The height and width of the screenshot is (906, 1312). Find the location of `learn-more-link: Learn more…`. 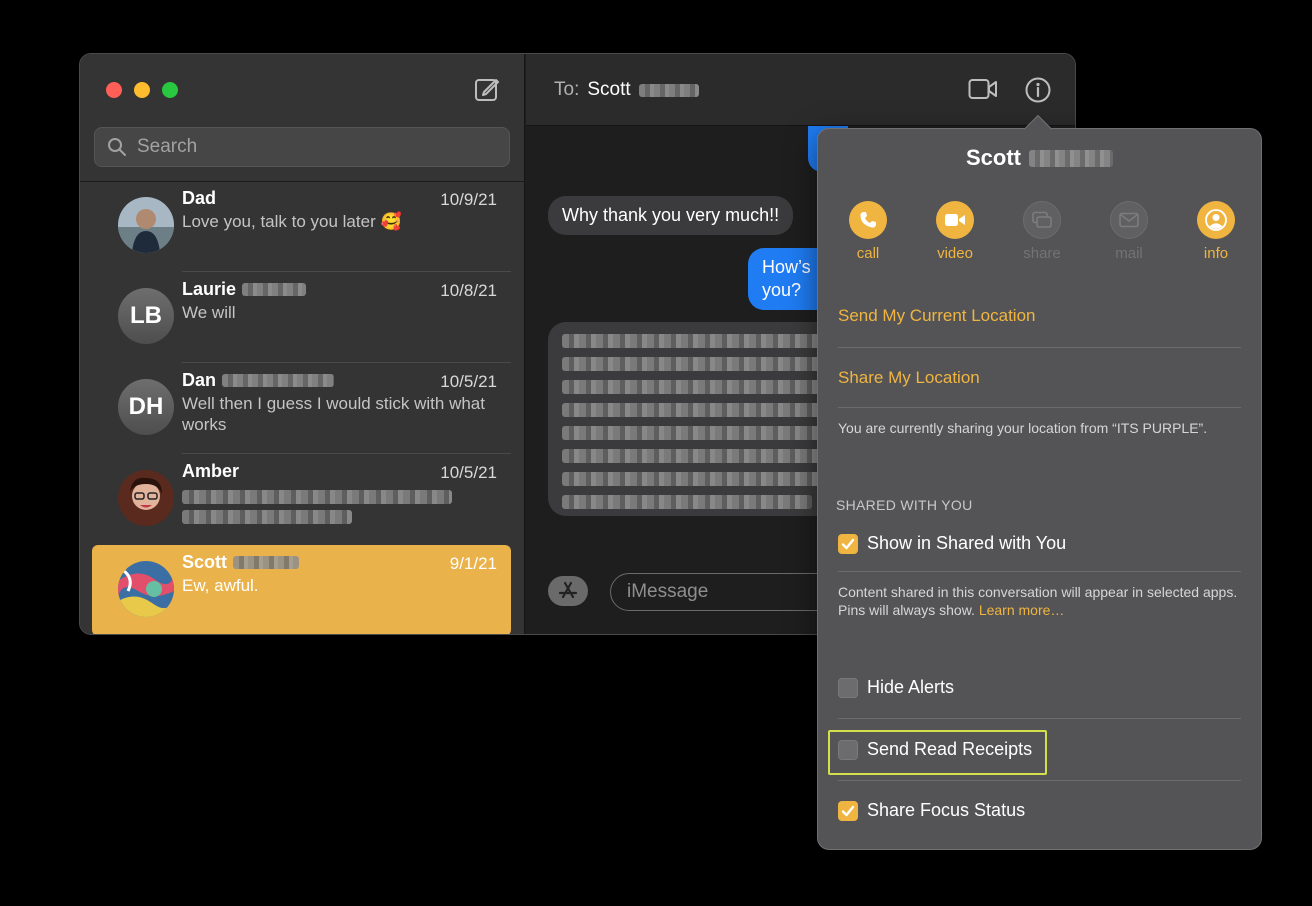

learn-more-link: Learn more… is located at coordinates (1022, 610).